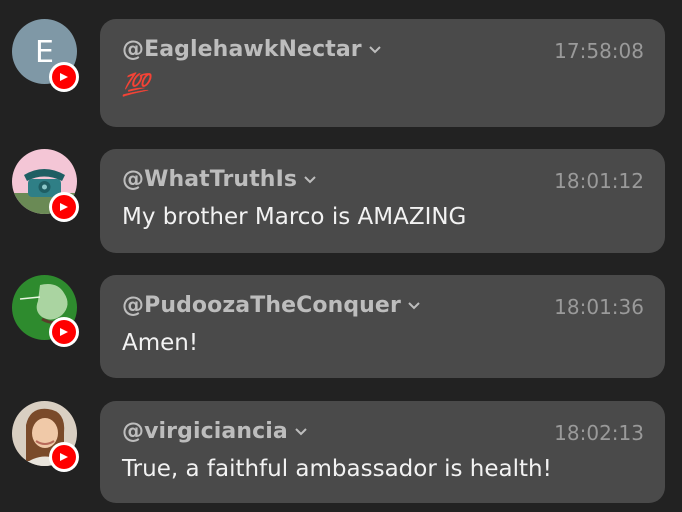 The width and height of the screenshot is (682, 512). I want to click on username-row: @PudoozaTheConquer, so click(271, 305).